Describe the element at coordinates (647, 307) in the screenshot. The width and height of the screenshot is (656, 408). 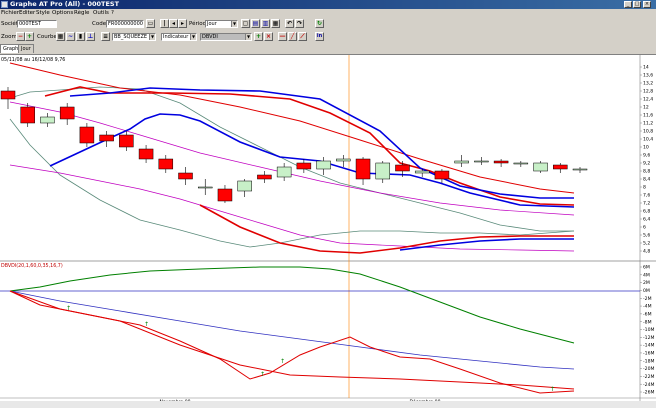
I see `indicator-tick-label: -4M` at that location.